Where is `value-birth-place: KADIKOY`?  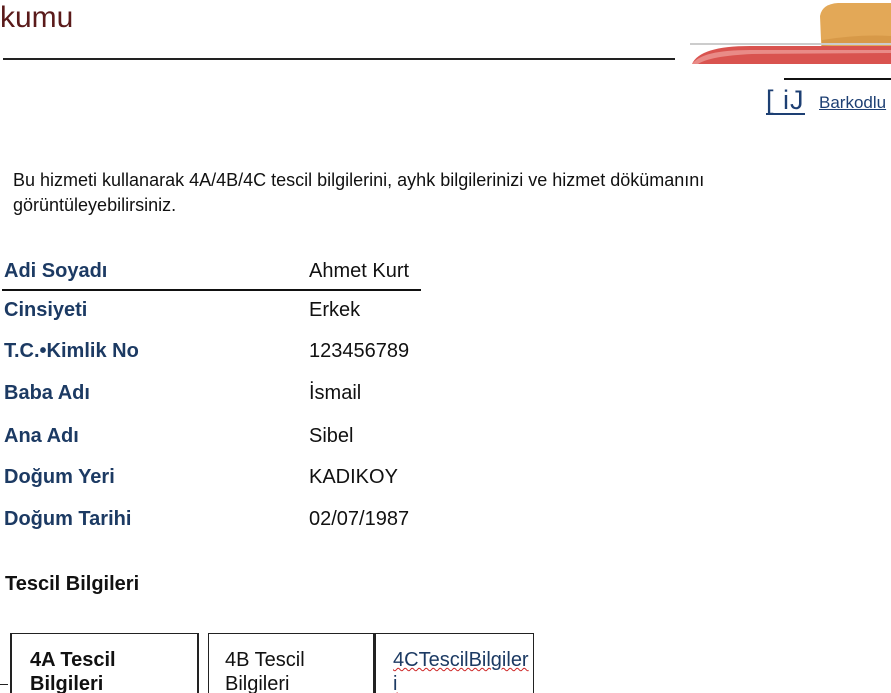
value-birth-place: KADIKOY is located at coordinates (353, 477).